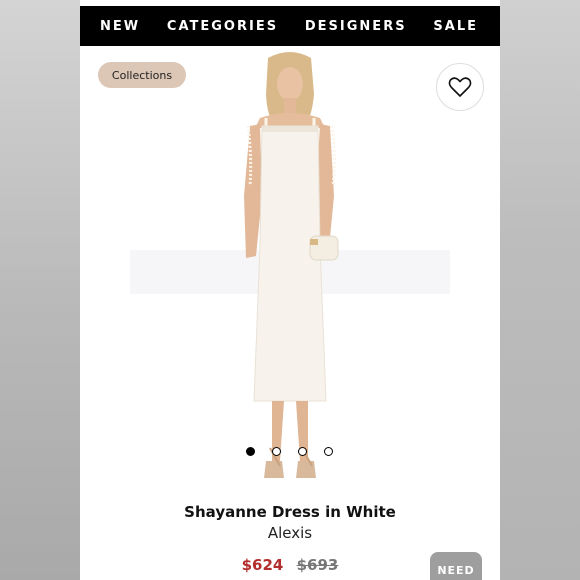 This screenshot has height=580, width=580. Describe the element at coordinates (40, 290) in the screenshot. I see `background-left` at that location.